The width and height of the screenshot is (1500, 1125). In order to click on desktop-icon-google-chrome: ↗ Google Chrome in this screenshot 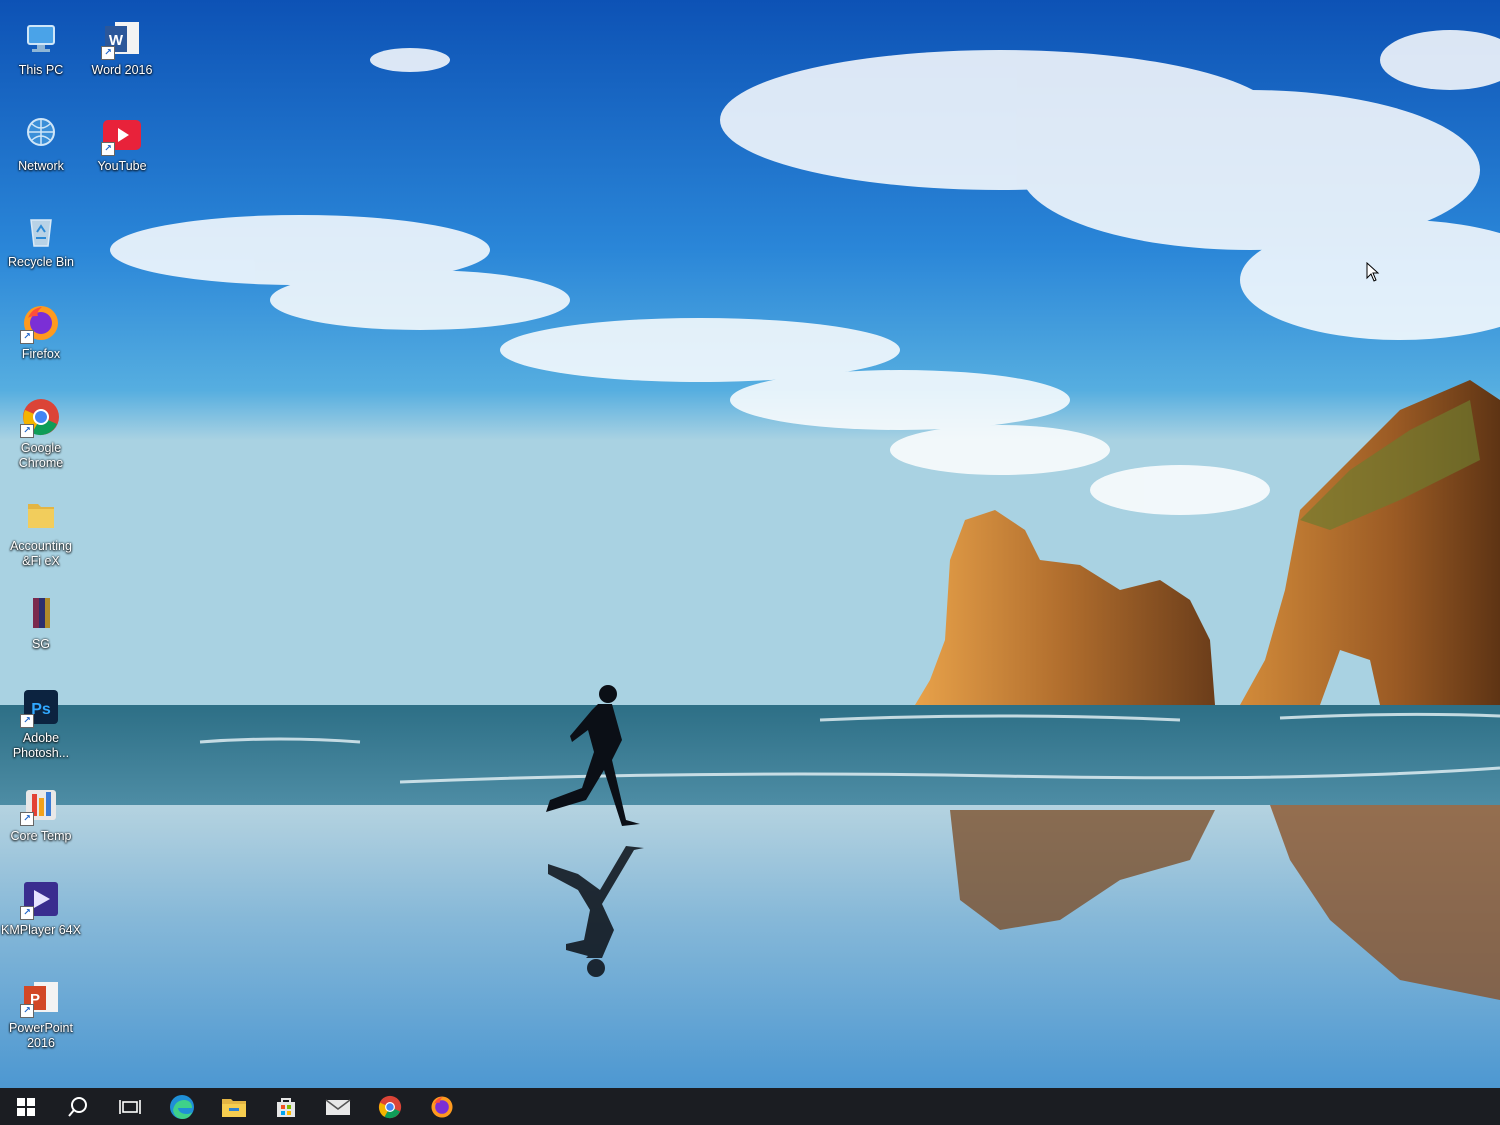, I will do `click(41, 433)`.